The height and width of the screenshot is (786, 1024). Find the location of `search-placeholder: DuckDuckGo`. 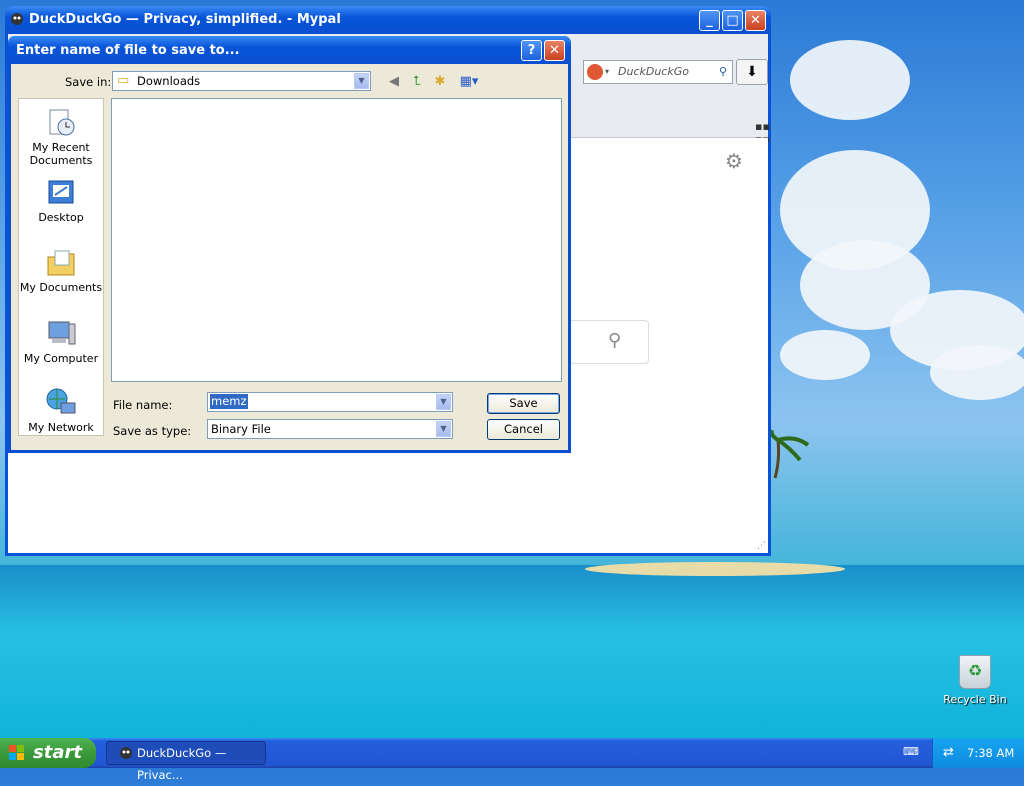

search-placeholder: DuckDuckGo is located at coordinates (653, 71).